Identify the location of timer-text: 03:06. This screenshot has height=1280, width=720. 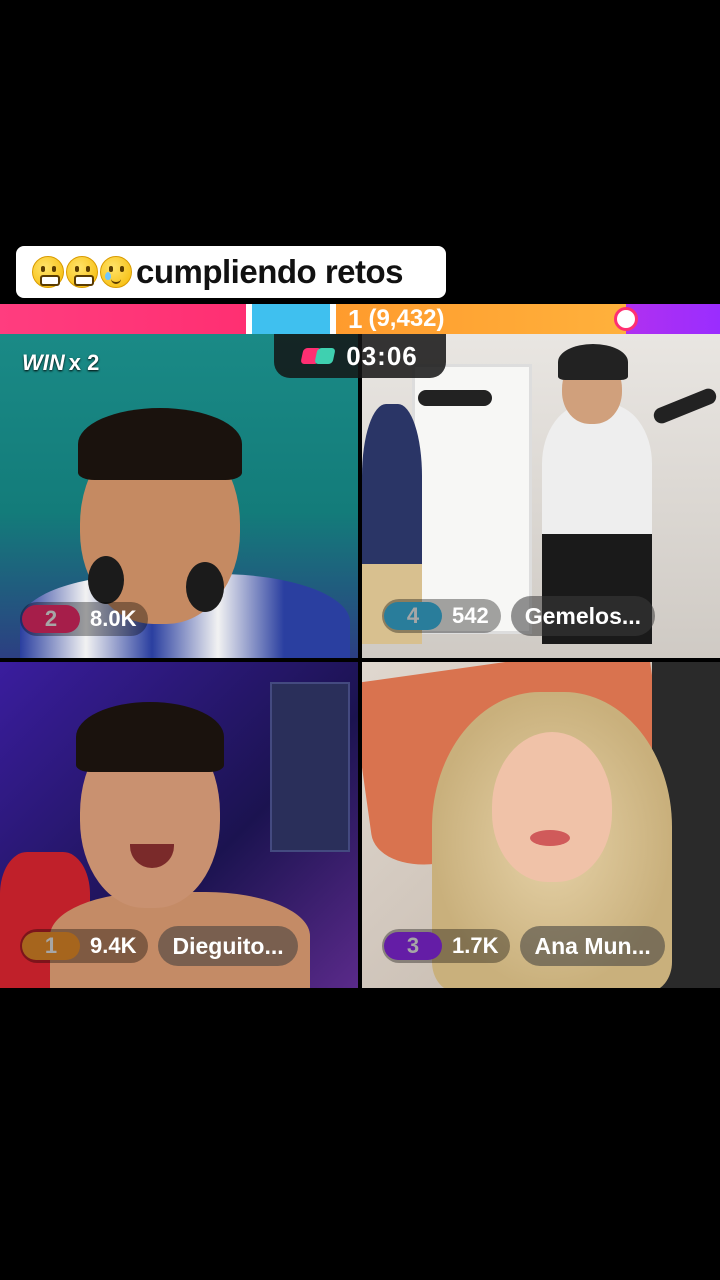
(382, 355).